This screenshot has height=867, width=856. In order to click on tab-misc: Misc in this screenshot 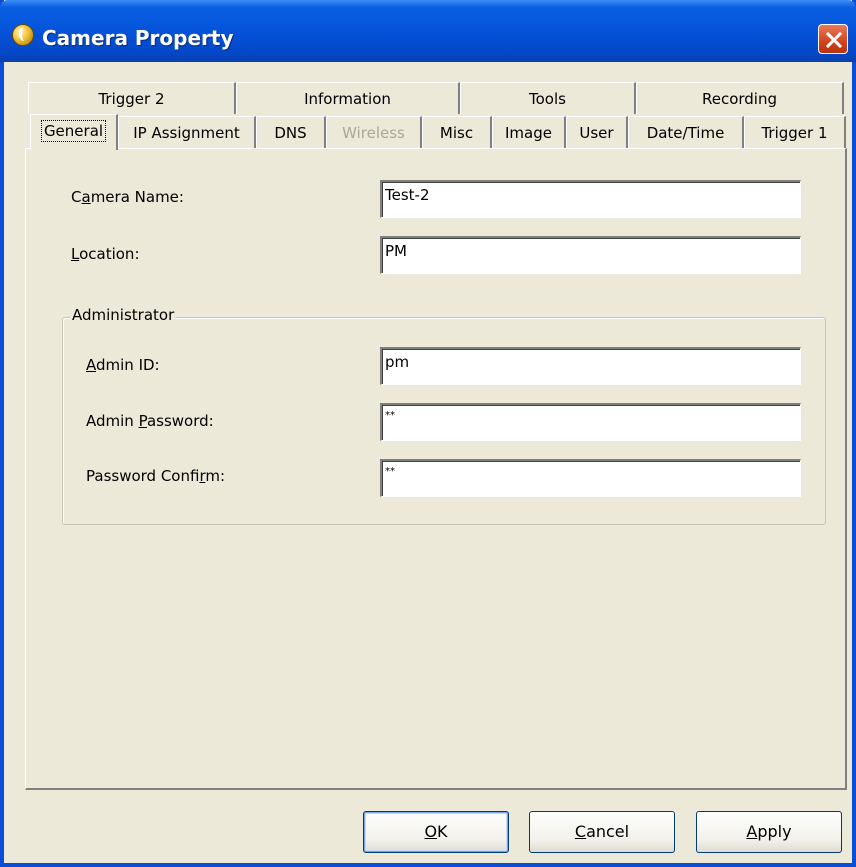, I will do `click(457, 132)`.